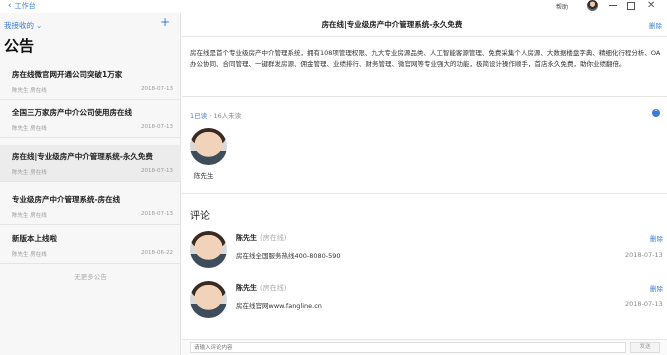 The width and height of the screenshot is (667, 355). Describe the element at coordinates (613, 5) in the screenshot. I see `minimize-icon` at that location.